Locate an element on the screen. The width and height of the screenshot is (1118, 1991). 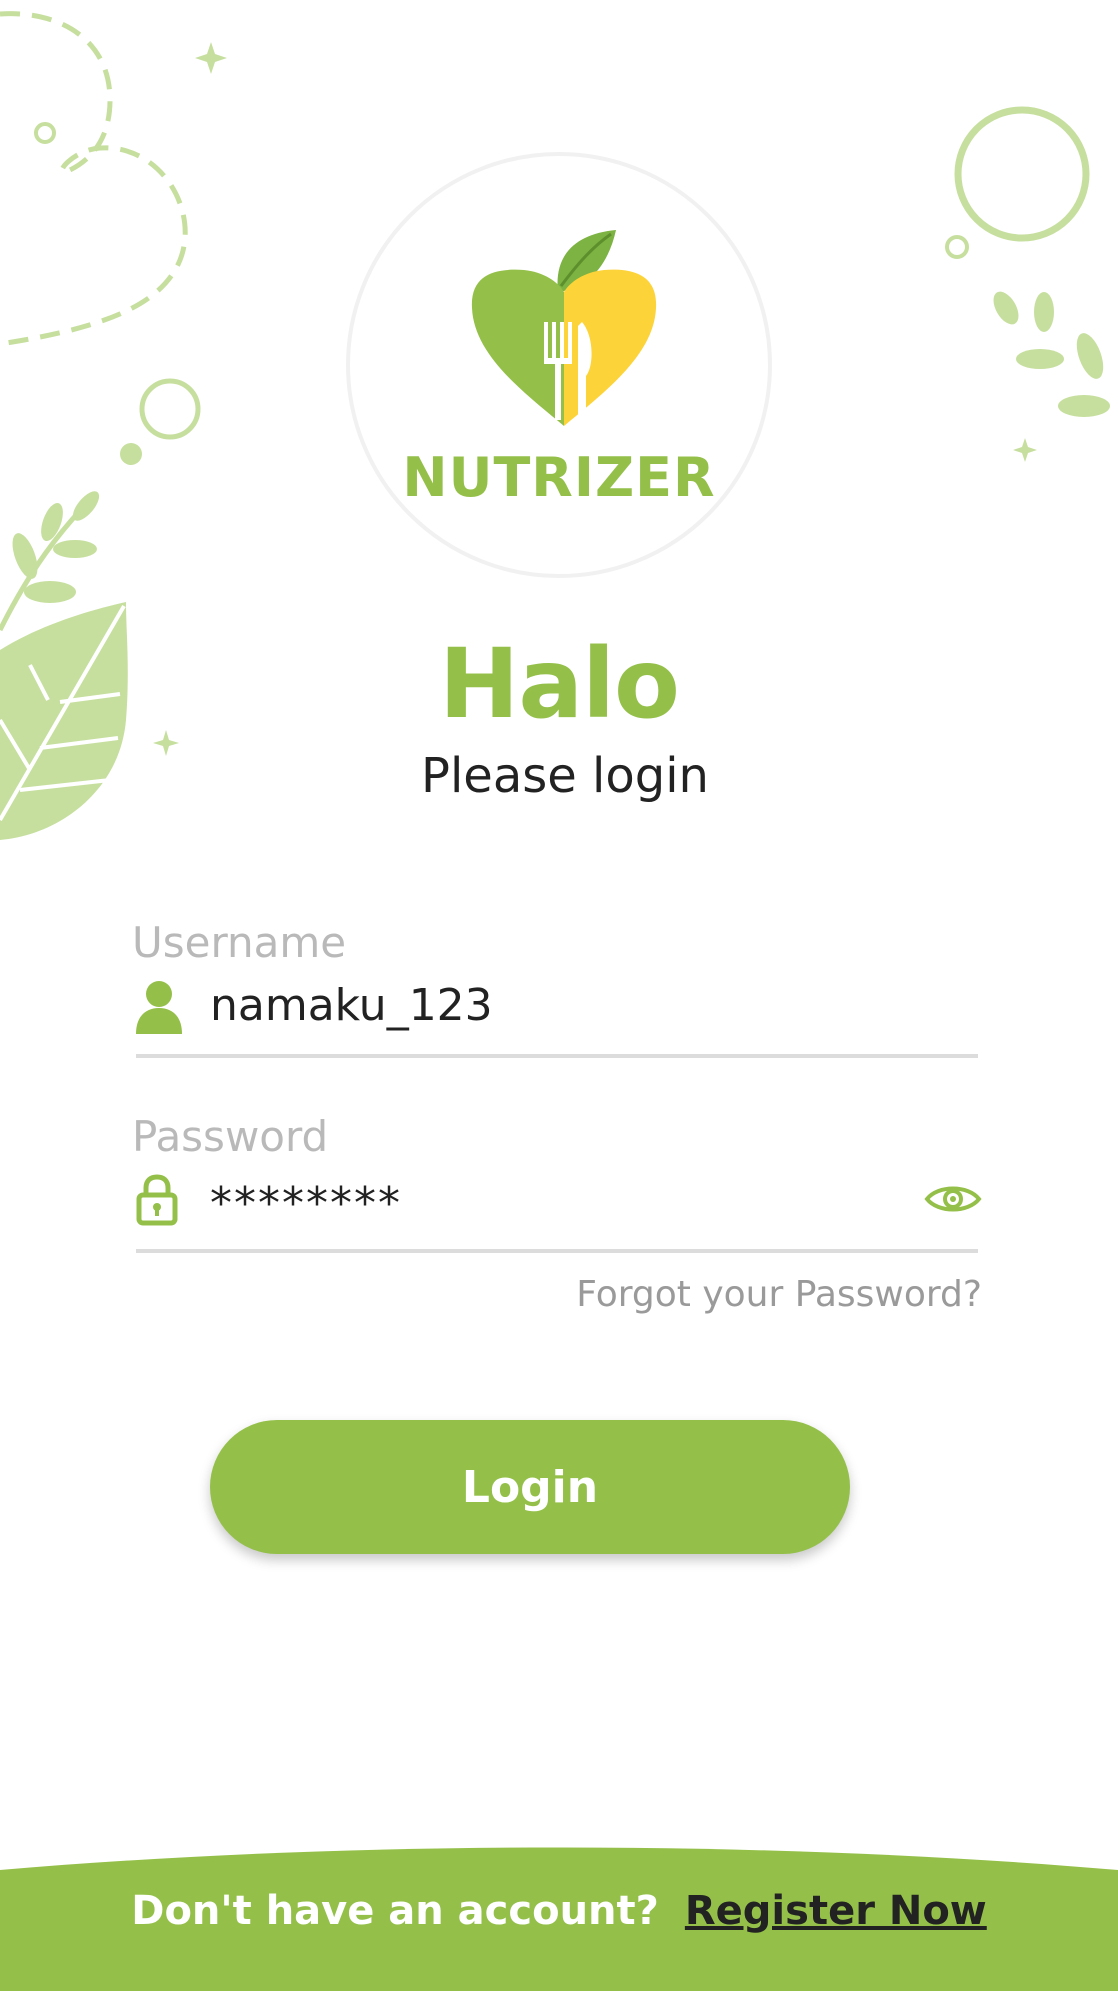
ring-decoration is located at coordinates (170, 409).